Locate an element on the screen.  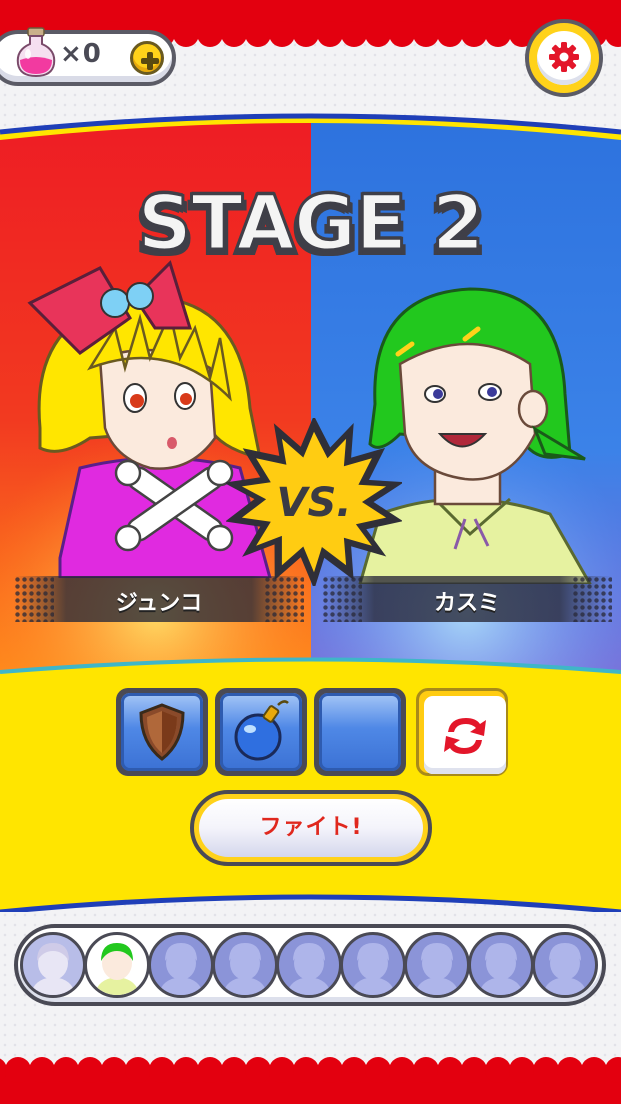
gear-icon is located at coordinates (564, 57).